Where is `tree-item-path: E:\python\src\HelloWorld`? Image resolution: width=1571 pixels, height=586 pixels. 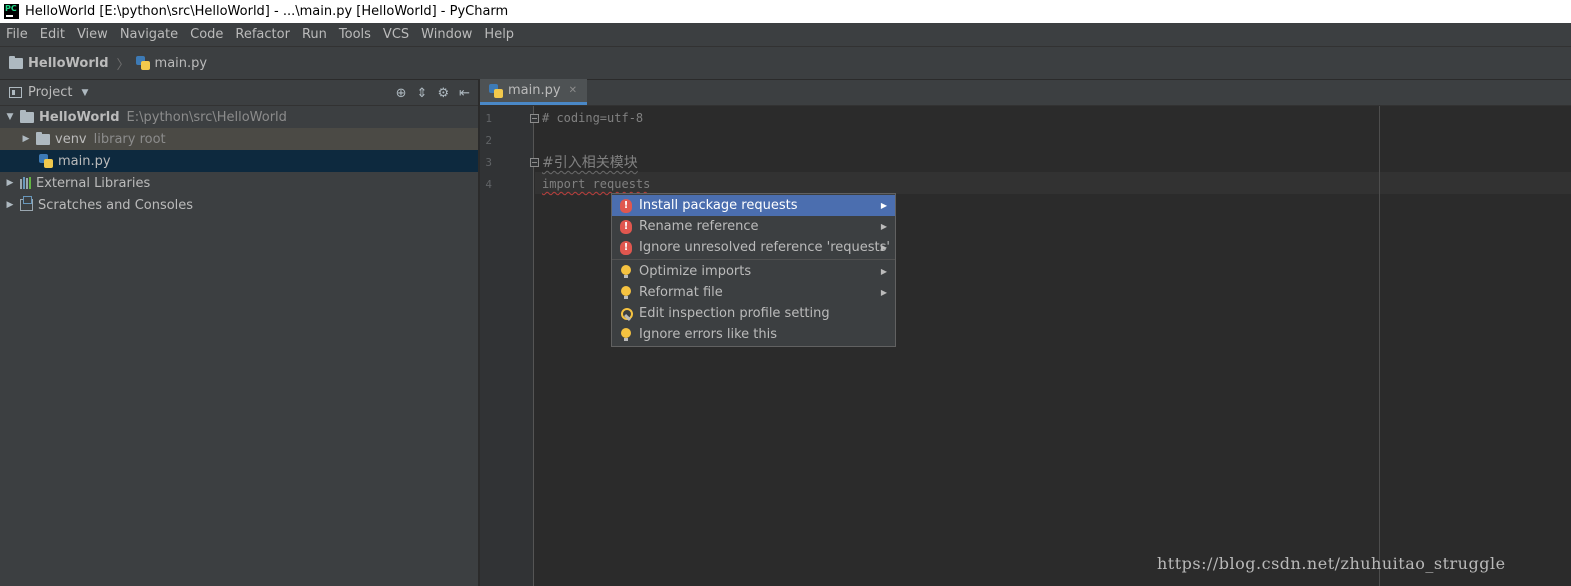
tree-item-path: E:\python\src\HelloWorld is located at coordinates (206, 117).